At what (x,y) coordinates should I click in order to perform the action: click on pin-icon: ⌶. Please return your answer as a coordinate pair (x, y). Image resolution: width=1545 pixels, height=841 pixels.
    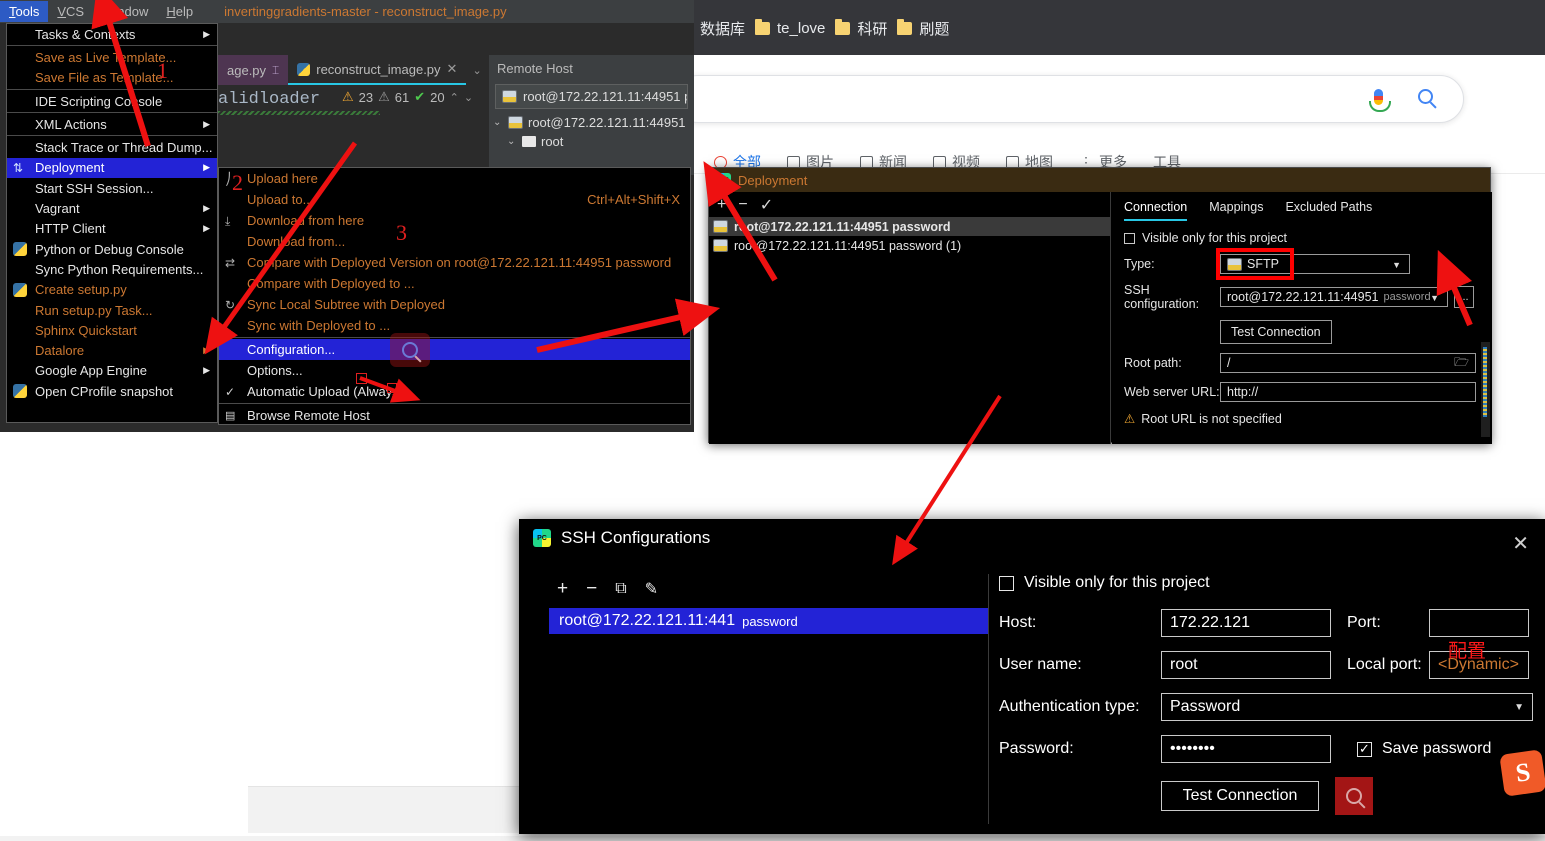
    Looking at the image, I should click on (275, 70).